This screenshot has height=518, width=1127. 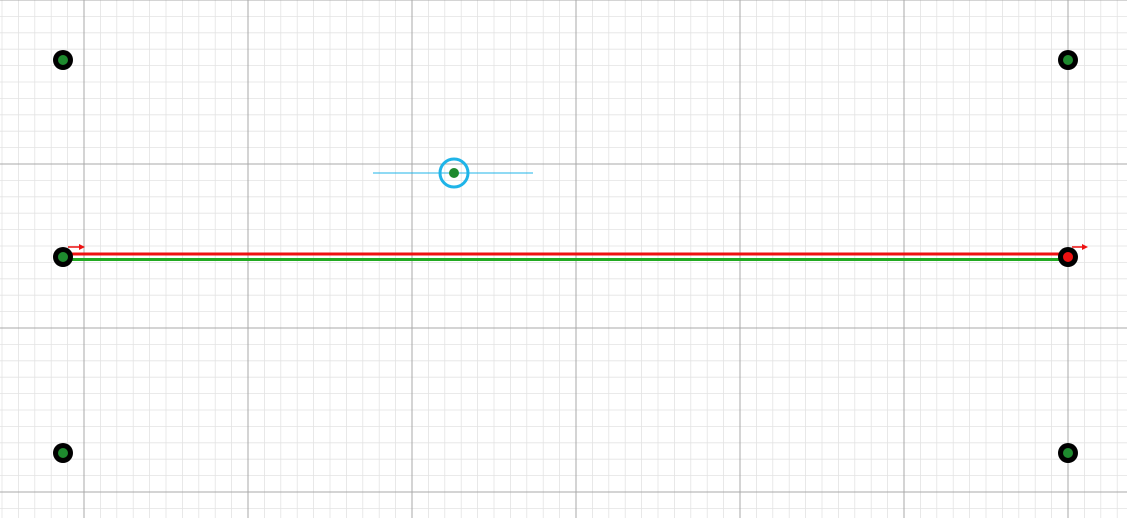 I want to click on node-bottom-left, so click(x=63, y=453).